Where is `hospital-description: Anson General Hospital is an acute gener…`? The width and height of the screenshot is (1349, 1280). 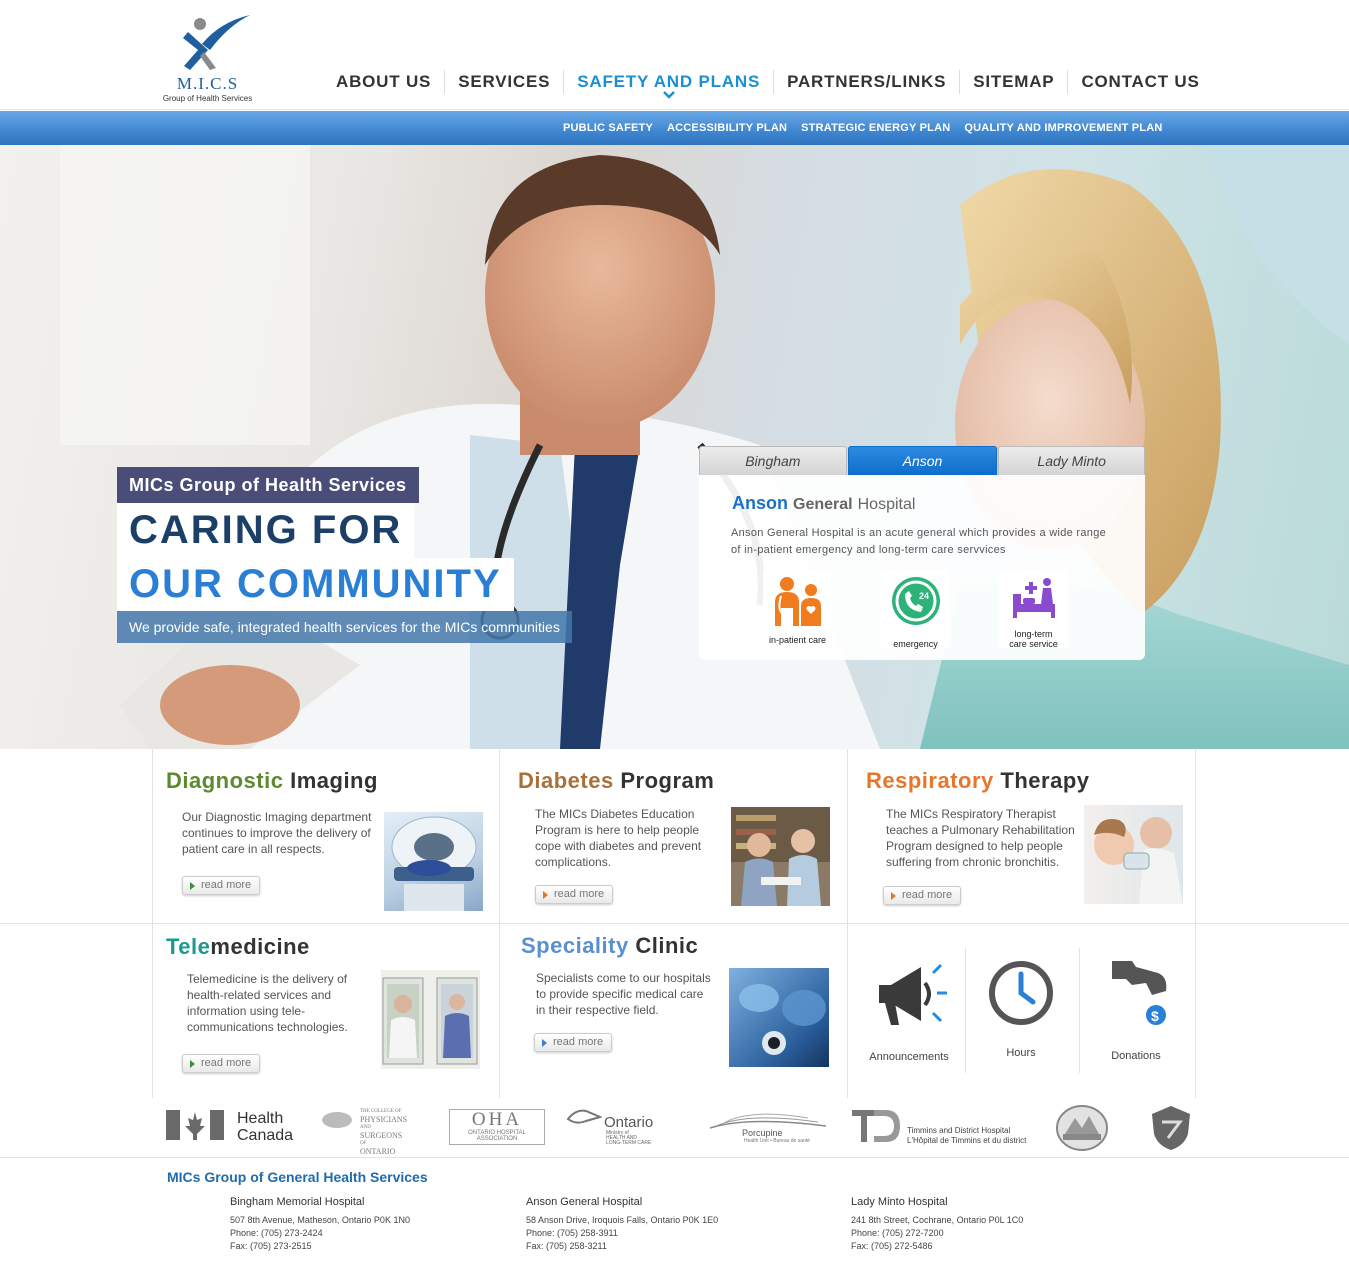
hospital-description: Anson General Hospital is an acute gener… is located at coordinates (919, 541).